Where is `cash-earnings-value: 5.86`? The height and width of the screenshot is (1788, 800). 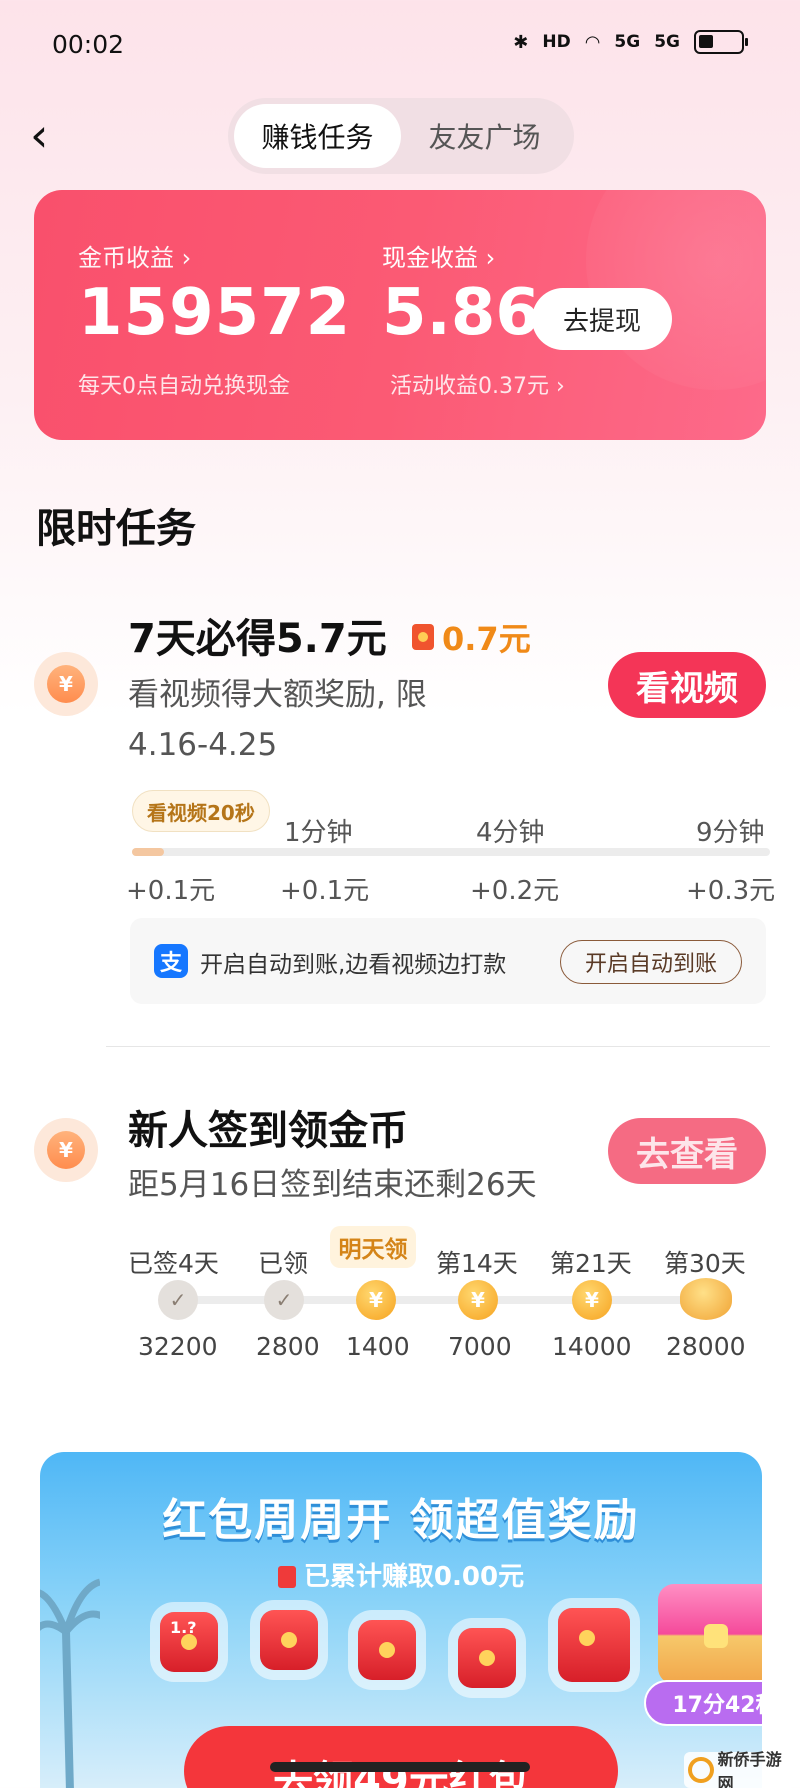
cash-earnings-value: 5.86 is located at coordinates (461, 313).